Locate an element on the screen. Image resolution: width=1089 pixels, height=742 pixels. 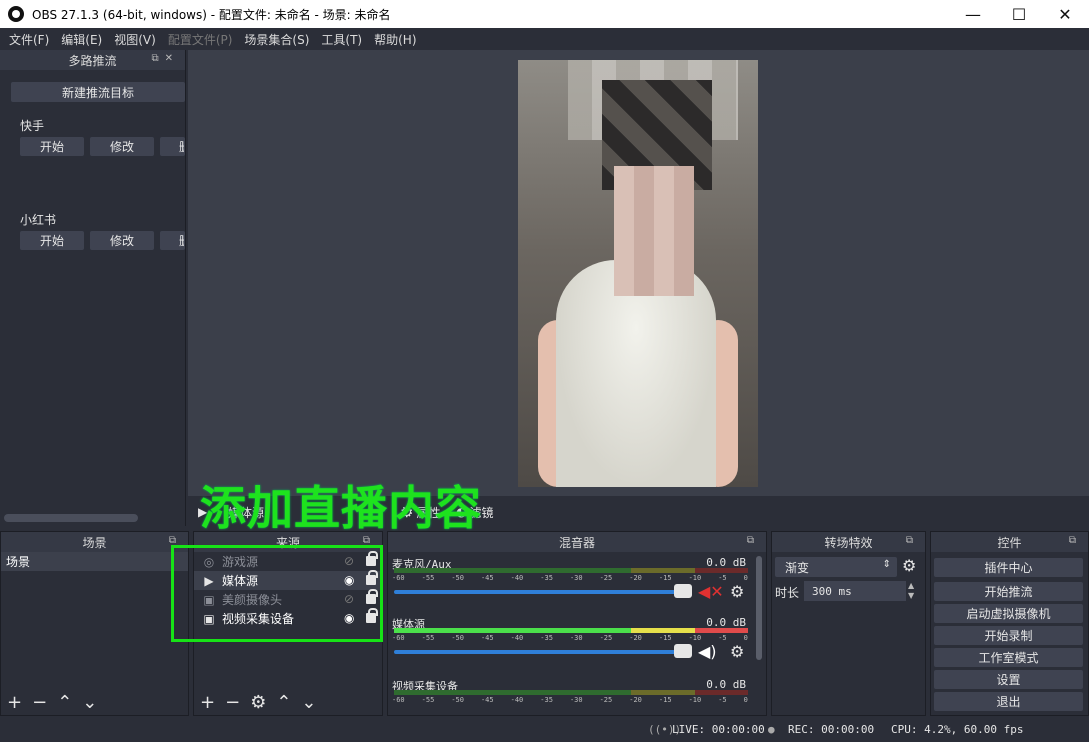
scenes-dock: 场景 ⧉ 场景 + − ⌃ ⌄ is located at coordinates (94, 623).